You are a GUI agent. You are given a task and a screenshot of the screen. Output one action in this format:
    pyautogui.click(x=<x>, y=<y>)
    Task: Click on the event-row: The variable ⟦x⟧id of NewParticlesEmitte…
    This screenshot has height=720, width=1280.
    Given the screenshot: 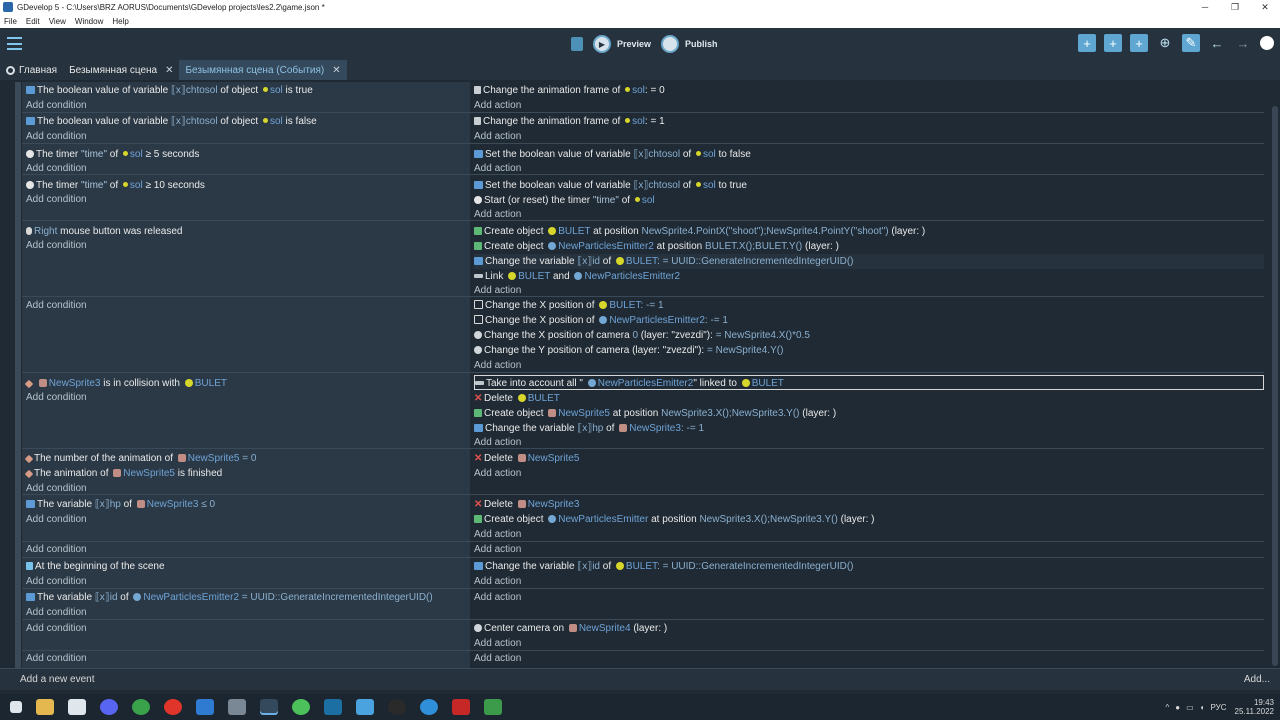 What is the action you would take?
    pyautogui.click(x=643, y=604)
    